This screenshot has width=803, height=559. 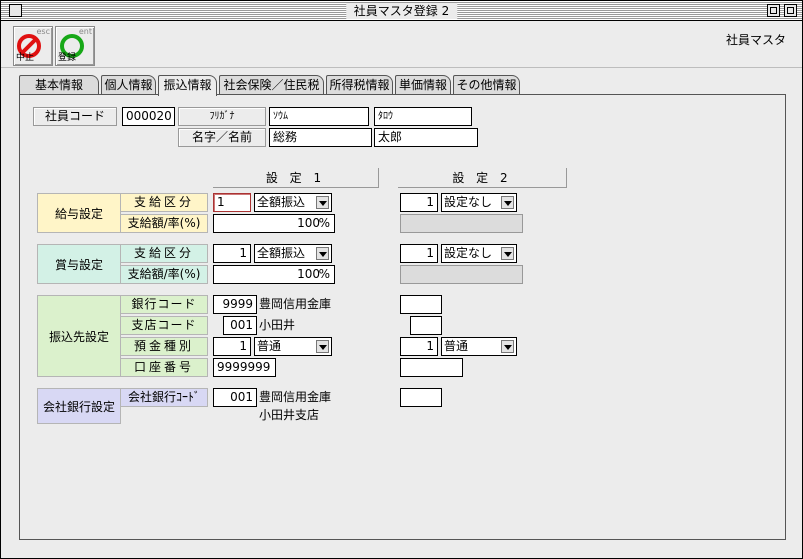 I want to click on setting1-header: 設 定 1, so click(x=296, y=178).